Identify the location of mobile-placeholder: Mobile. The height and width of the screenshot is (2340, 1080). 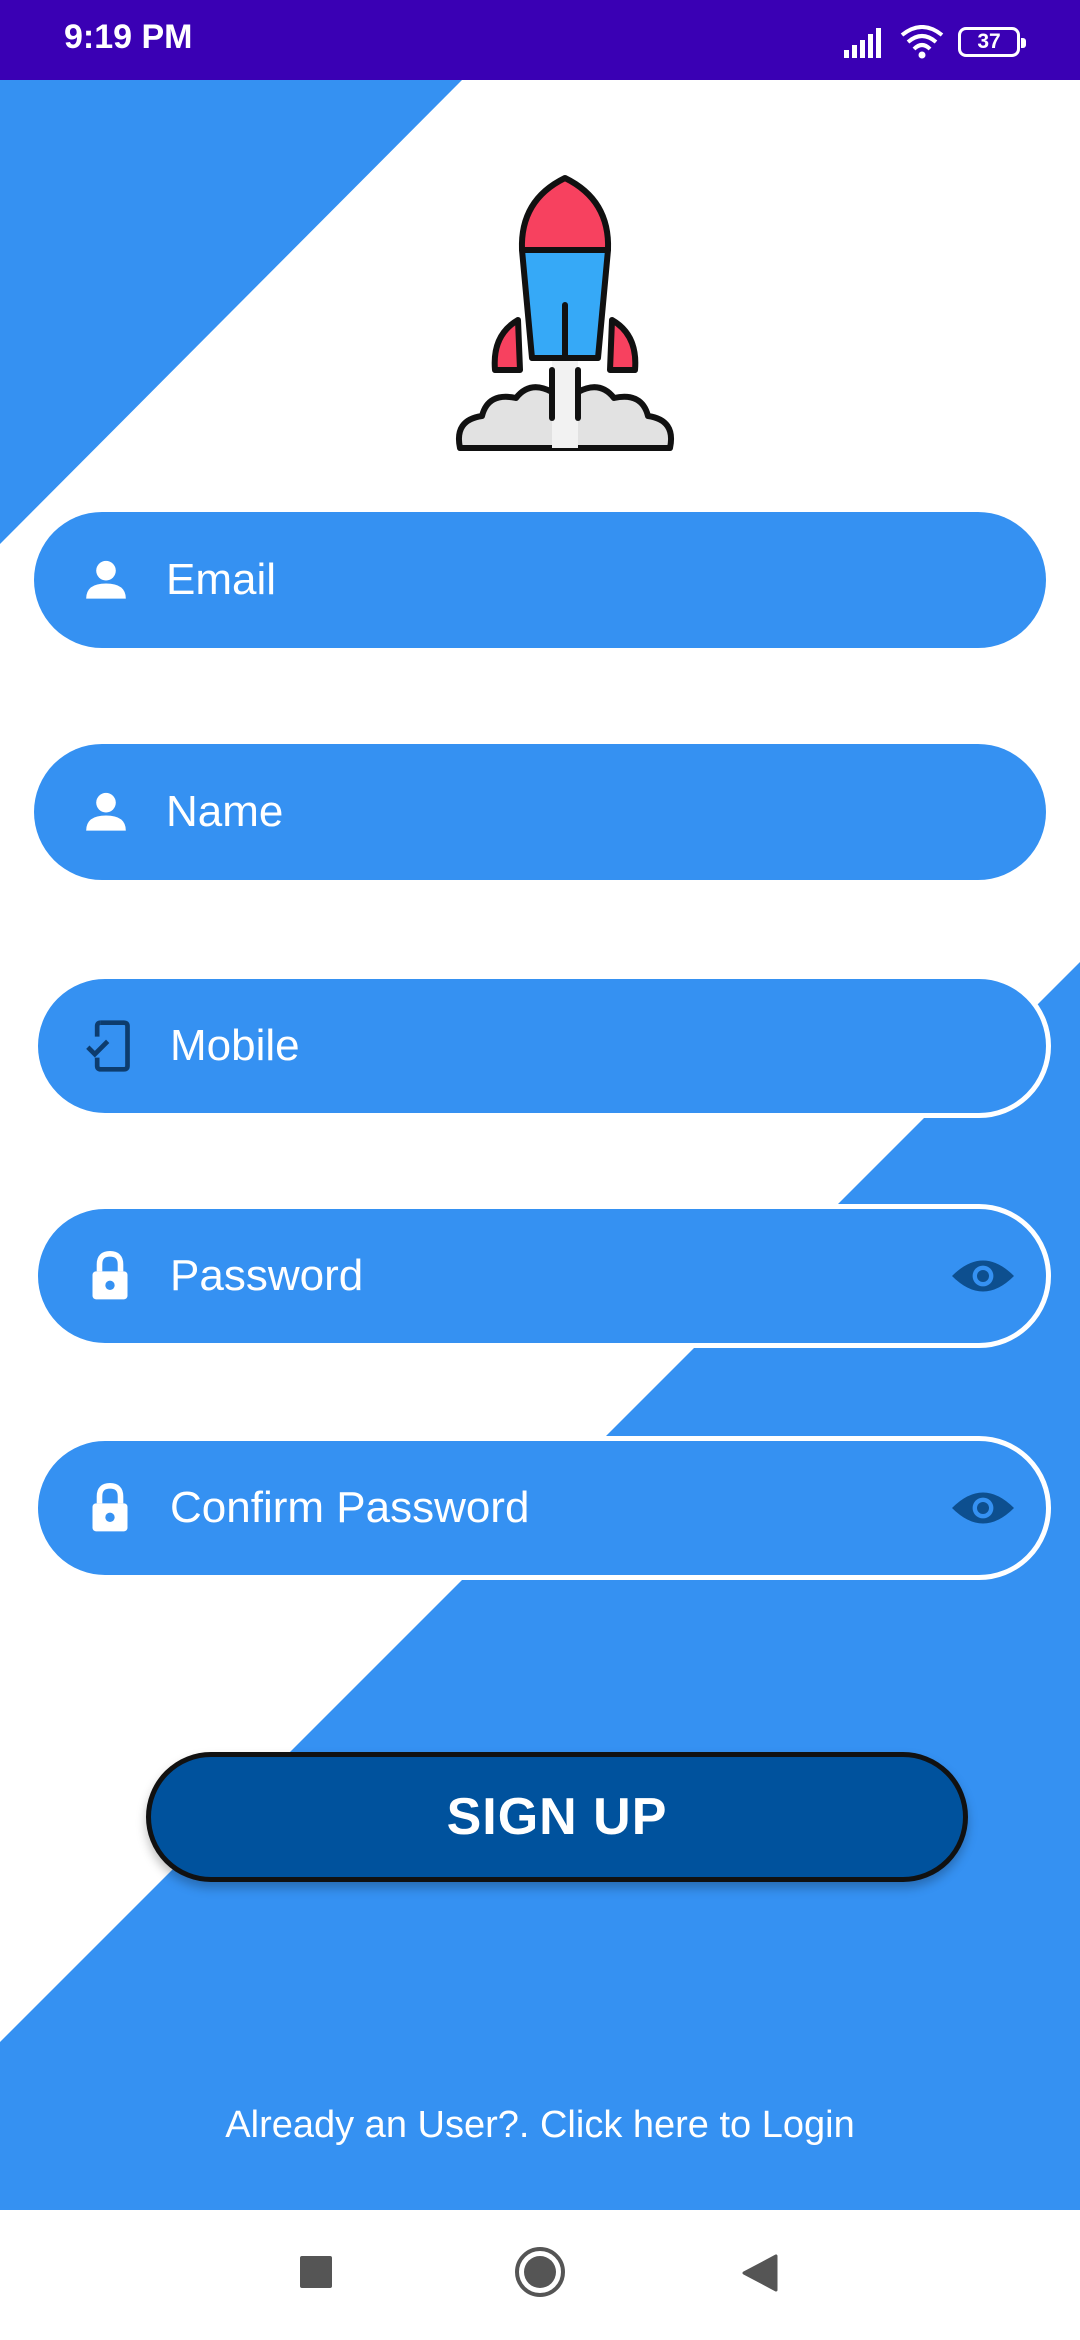
(235, 1045).